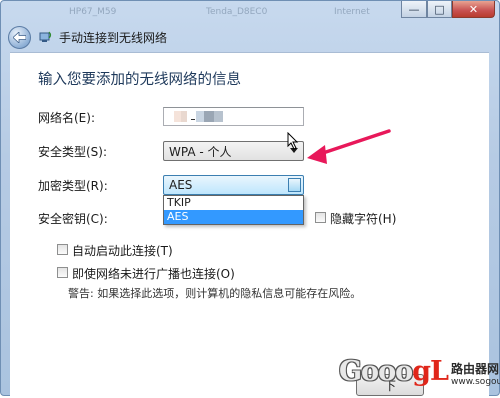 This screenshot has height=398, width=500. I want to click on dropdown-option-aes: AES, so click(233, 217).